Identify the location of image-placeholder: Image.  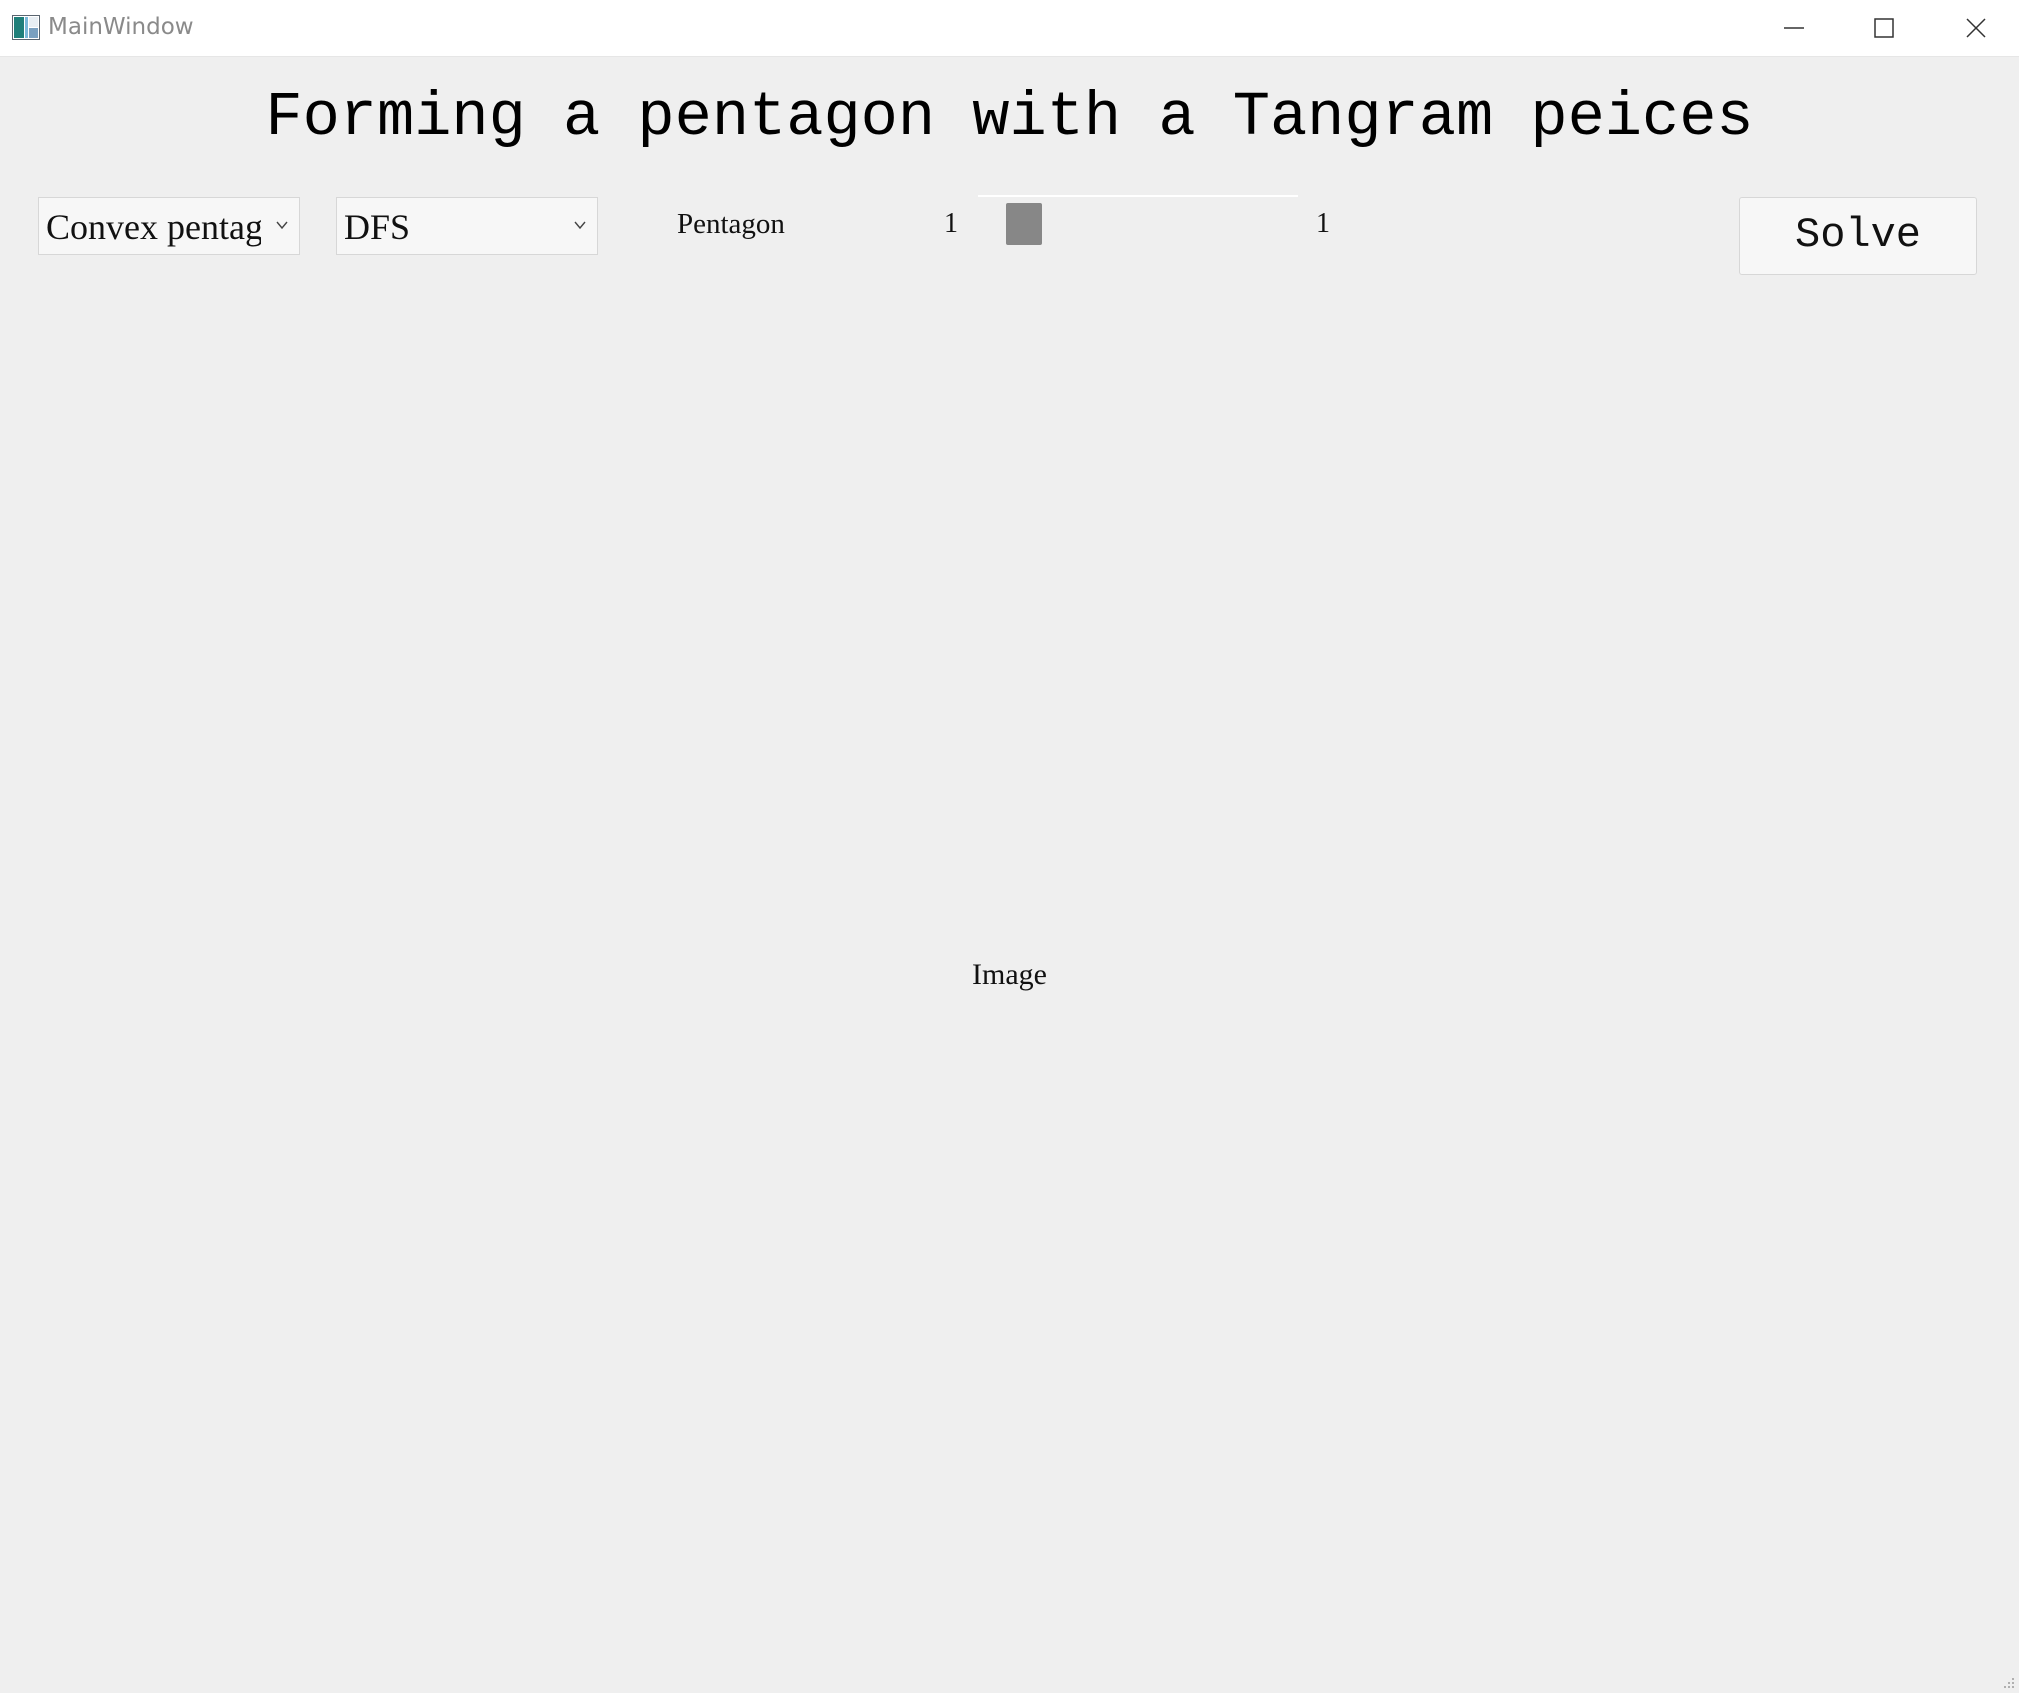
(1009, 974).